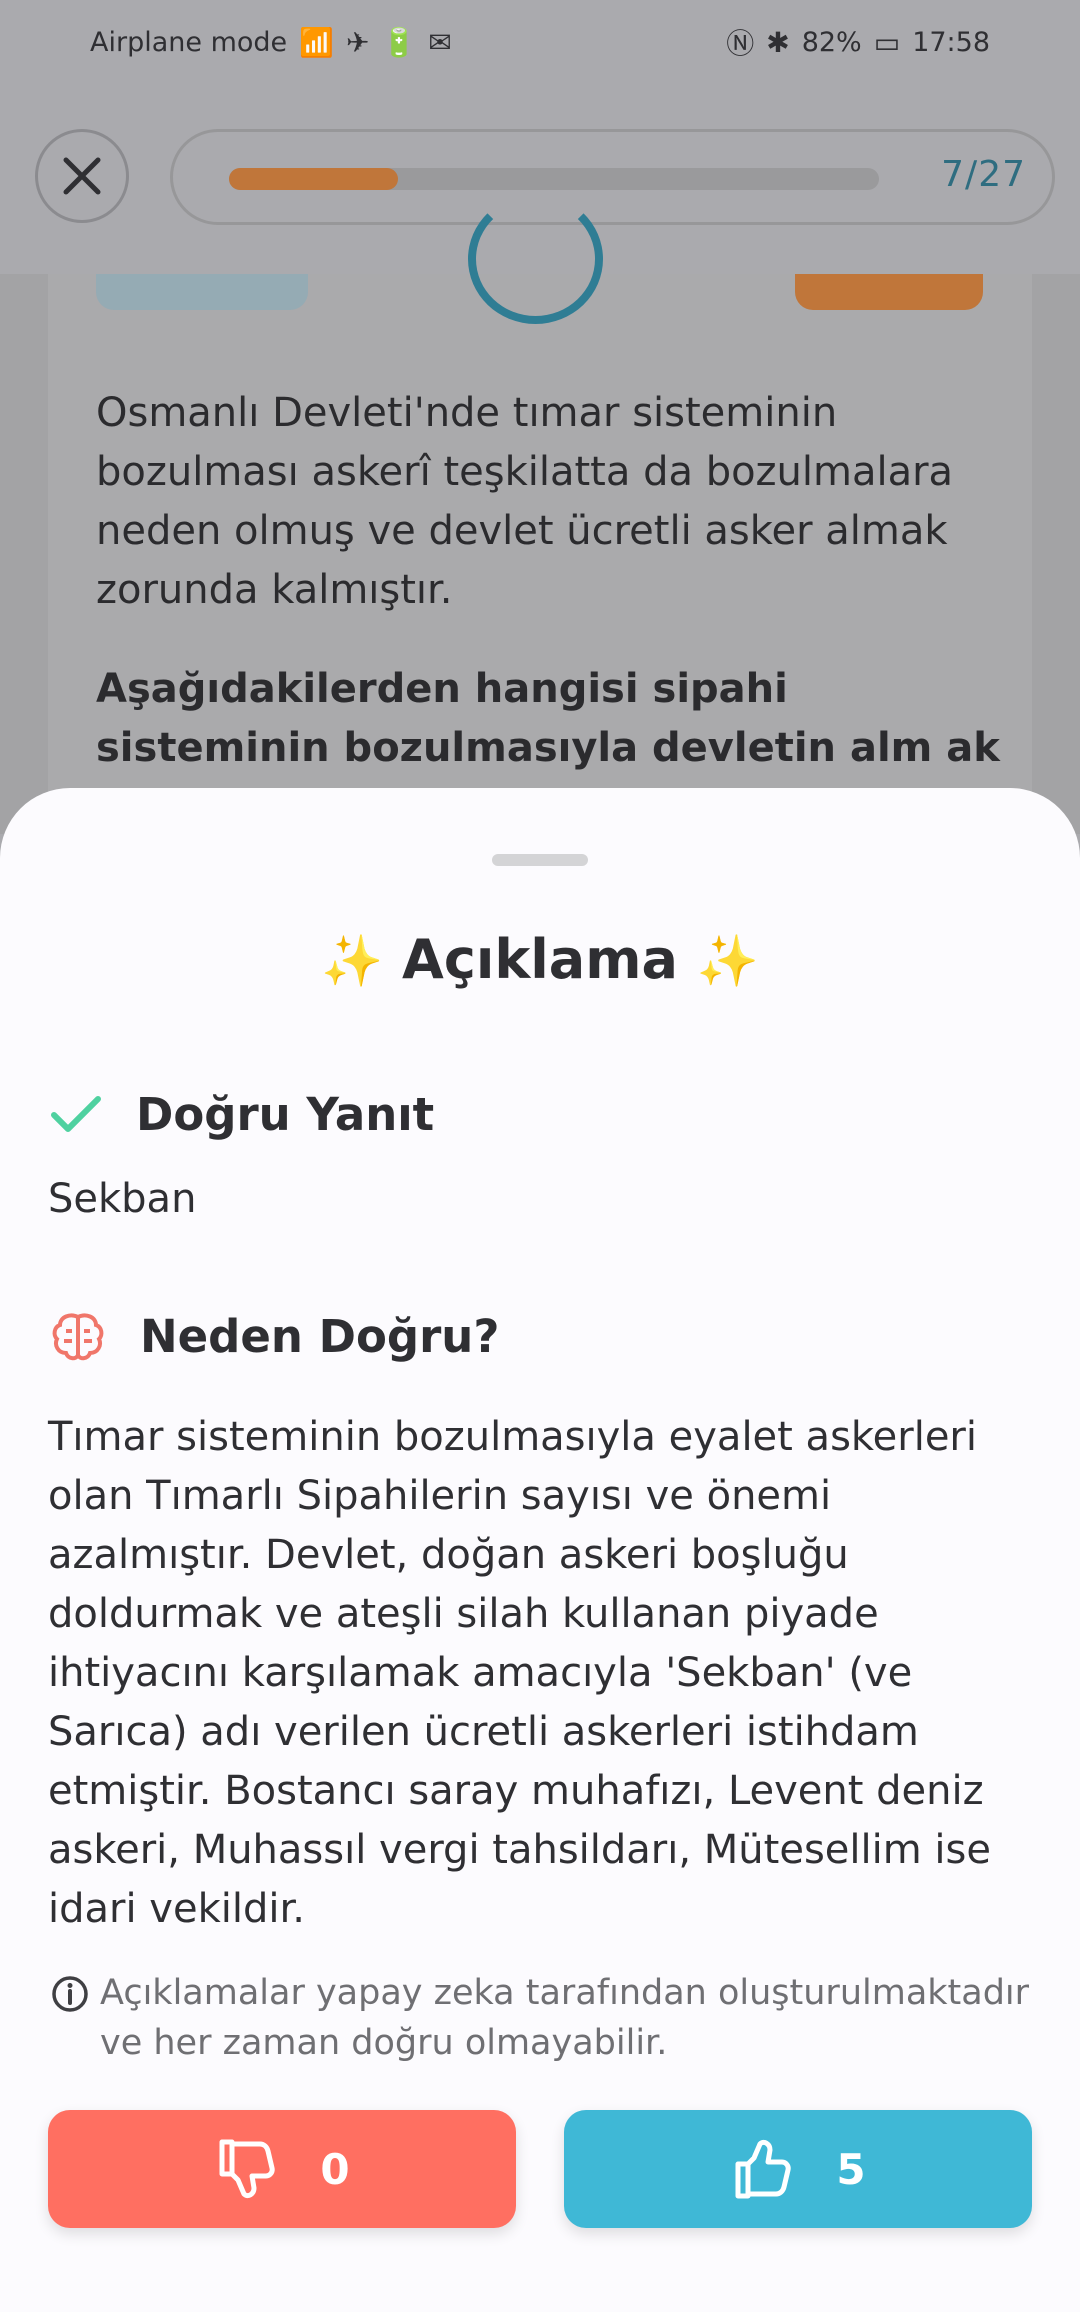 Image resolution: width=1080 pixels, height=2312 pixels. What do you see at coordinates (24, 554) in the screenshot?
I see `background-edge-left` at bounding box center [24, 554].